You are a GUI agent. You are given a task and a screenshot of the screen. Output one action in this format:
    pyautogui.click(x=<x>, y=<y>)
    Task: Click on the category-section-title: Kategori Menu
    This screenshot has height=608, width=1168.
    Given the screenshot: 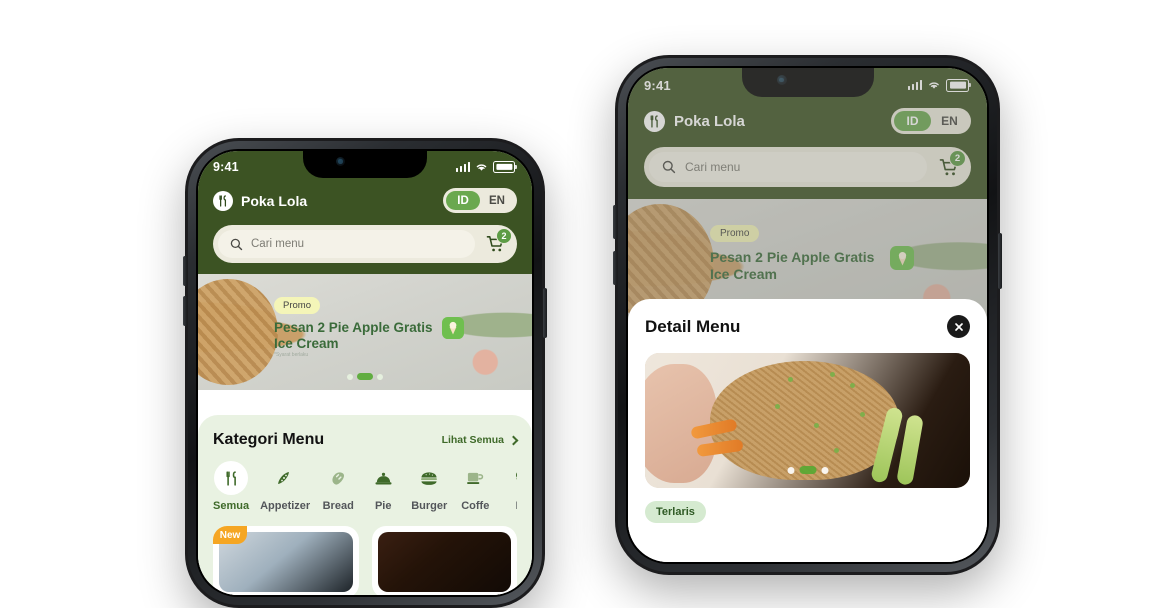 What is the action you would take?
    pyautogui.click(x=269, y=439)
    